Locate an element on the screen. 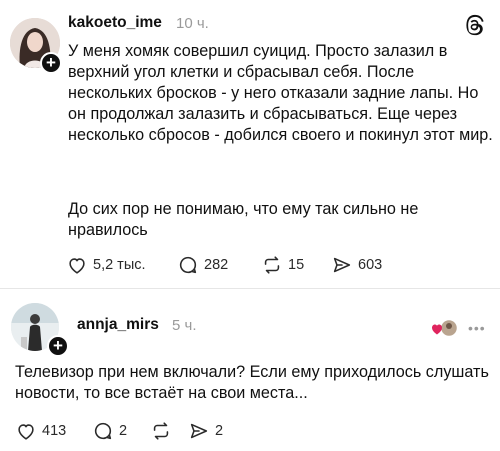 Image resolution: width=500 pixels, height=451 pixels. like-button: 413 is located at coordinates (53, 431).